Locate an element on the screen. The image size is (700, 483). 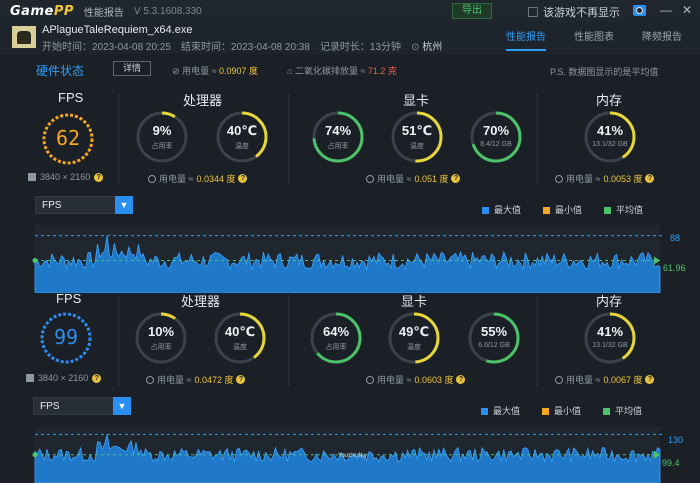
cpu-usage-gauge: 10% 占用率 is located at coordinates (161, 338).